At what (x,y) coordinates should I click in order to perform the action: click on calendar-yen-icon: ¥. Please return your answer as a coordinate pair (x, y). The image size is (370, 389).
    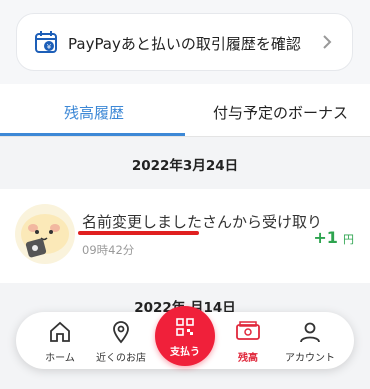
    Looking at the image, I should click on (46, 42).